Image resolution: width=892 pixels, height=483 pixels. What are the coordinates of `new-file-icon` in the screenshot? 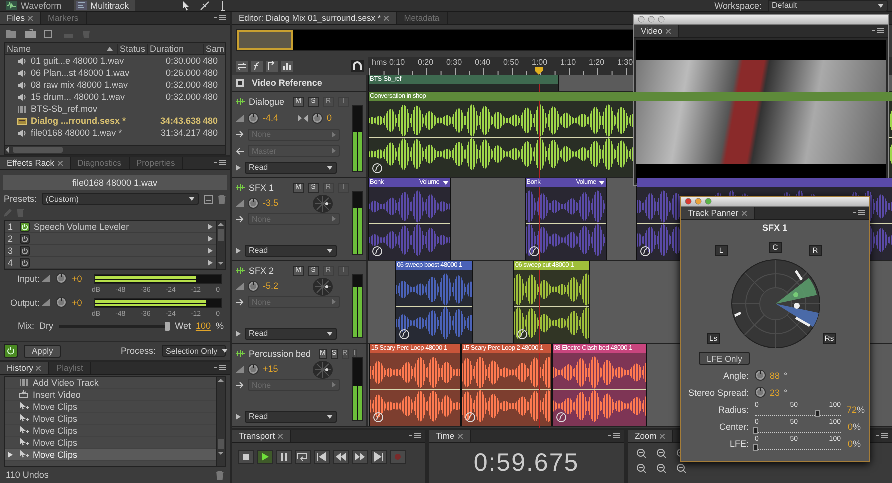 It's located at (30, 33).